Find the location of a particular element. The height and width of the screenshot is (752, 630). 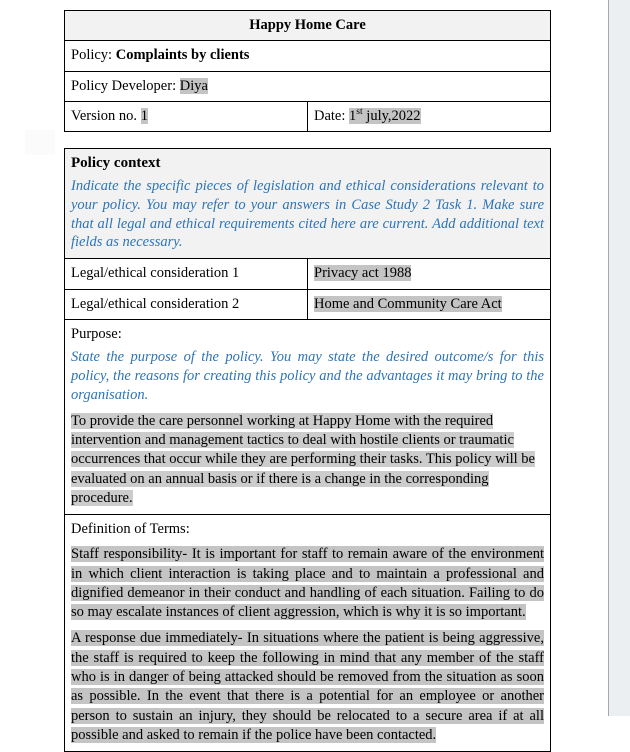

consideration-2-value-cell: Home and Community Care Act is located at coordinates (429, 304).